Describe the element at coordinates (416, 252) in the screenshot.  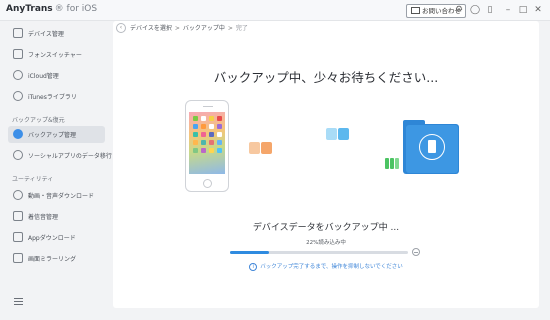
I see `cancel-icon` at that location.